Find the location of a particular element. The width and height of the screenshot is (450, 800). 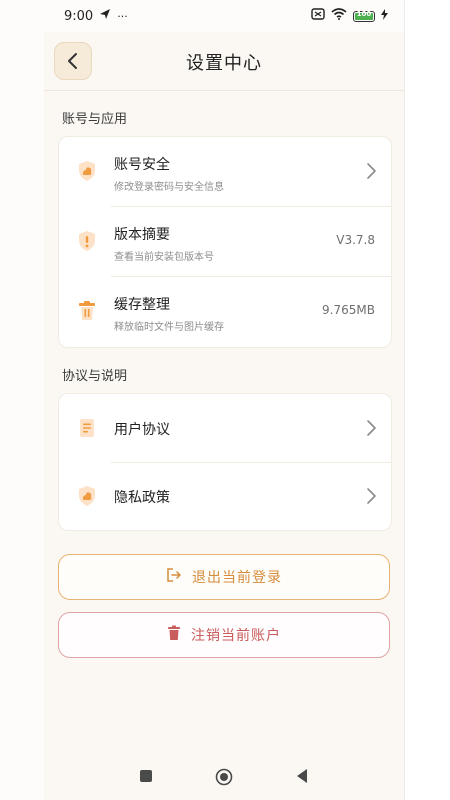

home-button is located at coordinates (224, 779).